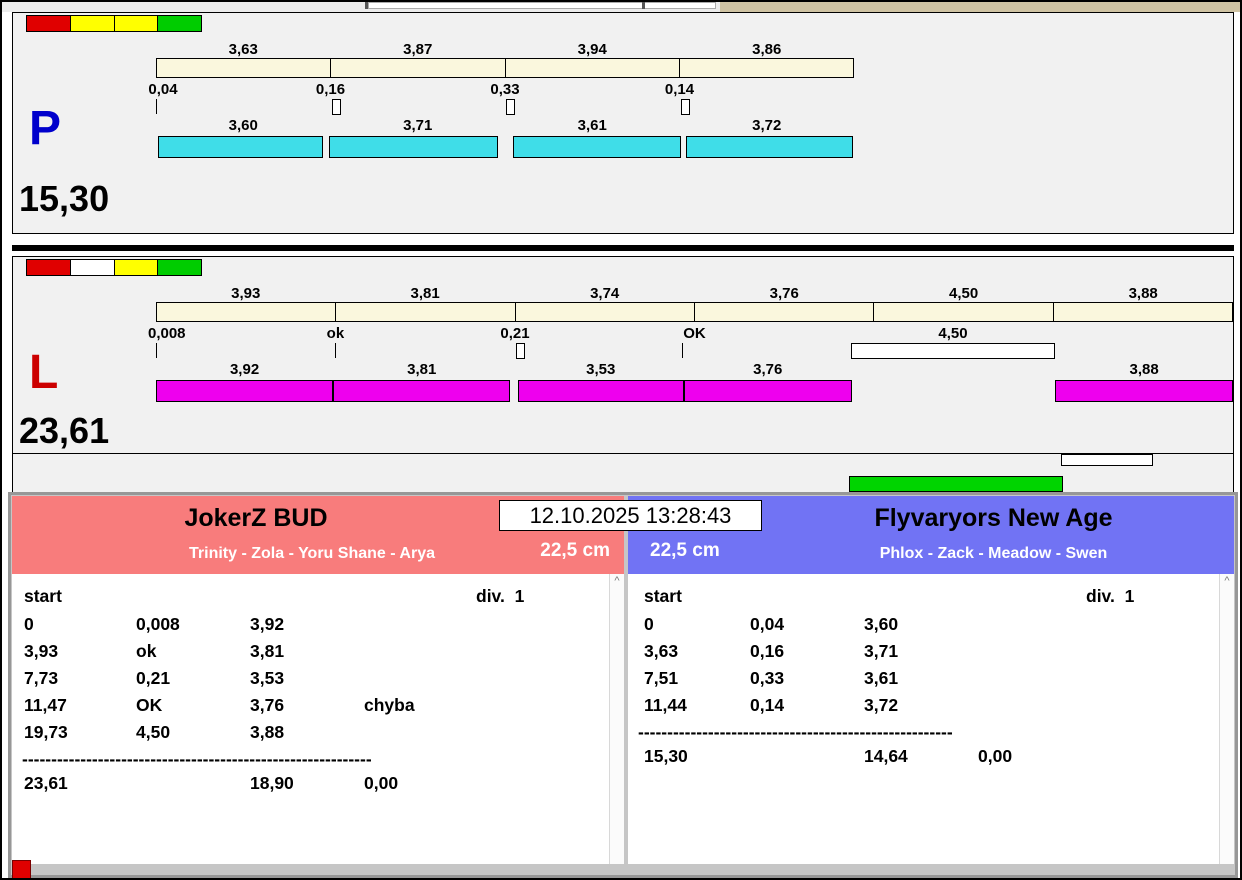 The height and width of the screenshot is (880, 1242). I want to click on split-time: ok, so click(335, 333).